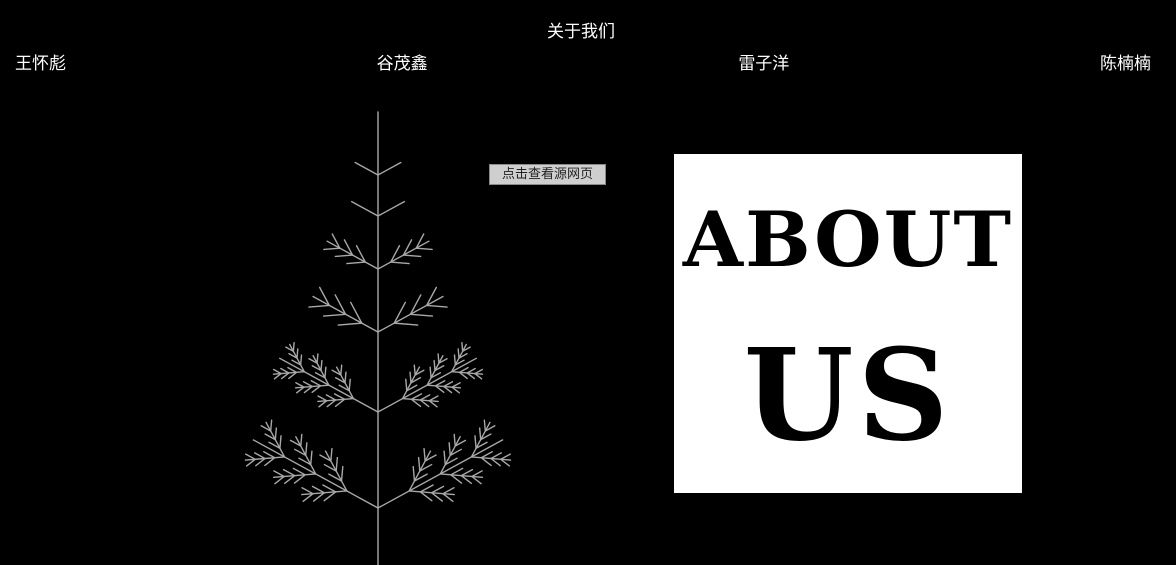 Image resolution: width=1176 pixels, height=565 pixels. Describe the element at coordinates (547, 174) in the screenshot. I see `view-source-button: 点击查看源网页` at that location.